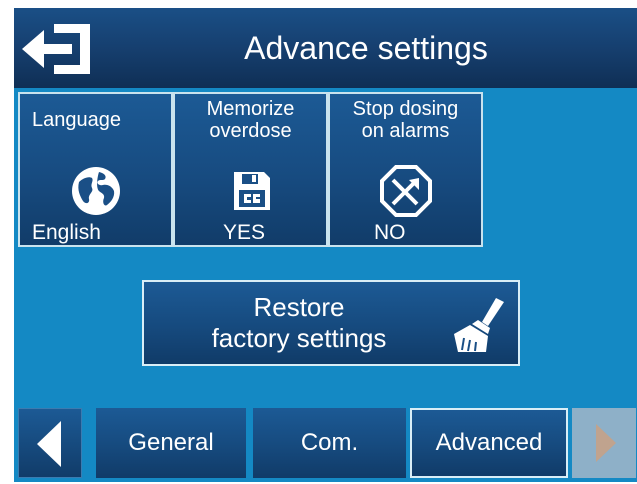  What do you see at coordinates (250, 120) in the screenshot?
I see `memorize-overdose-label: Memorize overdose` at bounding box center [250, 120].